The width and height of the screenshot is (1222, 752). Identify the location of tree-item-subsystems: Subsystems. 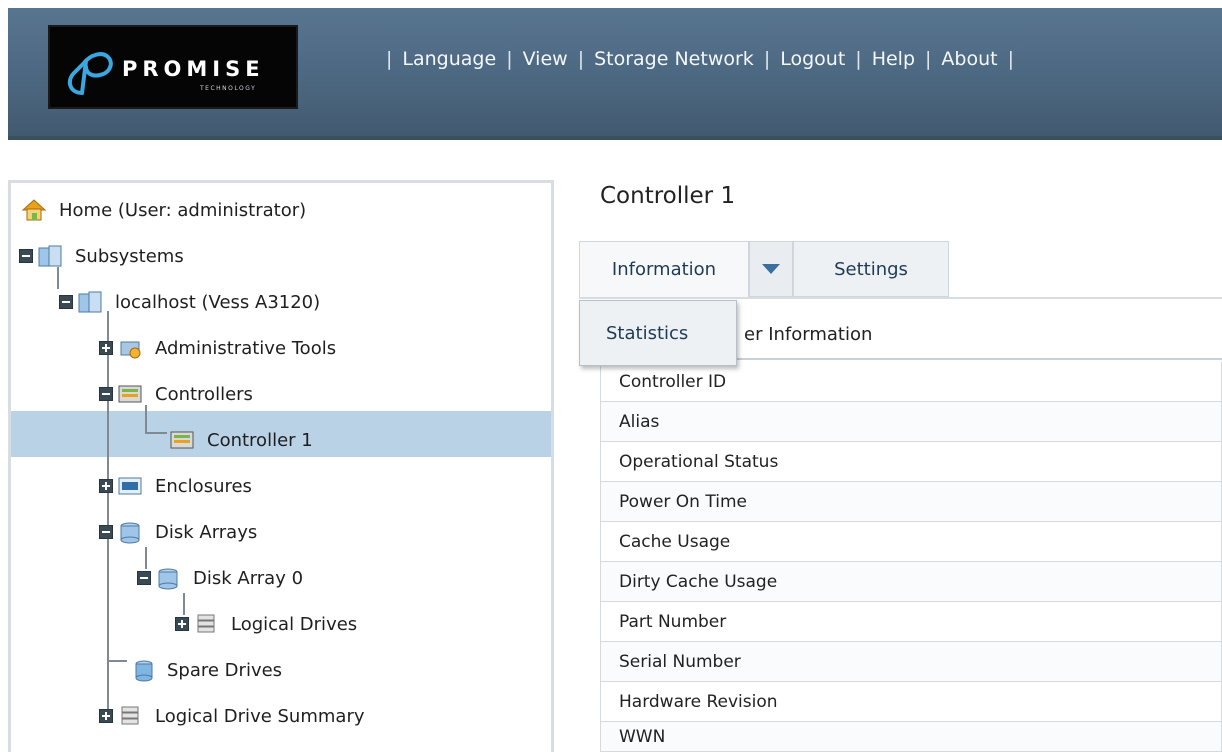
(101, 256).